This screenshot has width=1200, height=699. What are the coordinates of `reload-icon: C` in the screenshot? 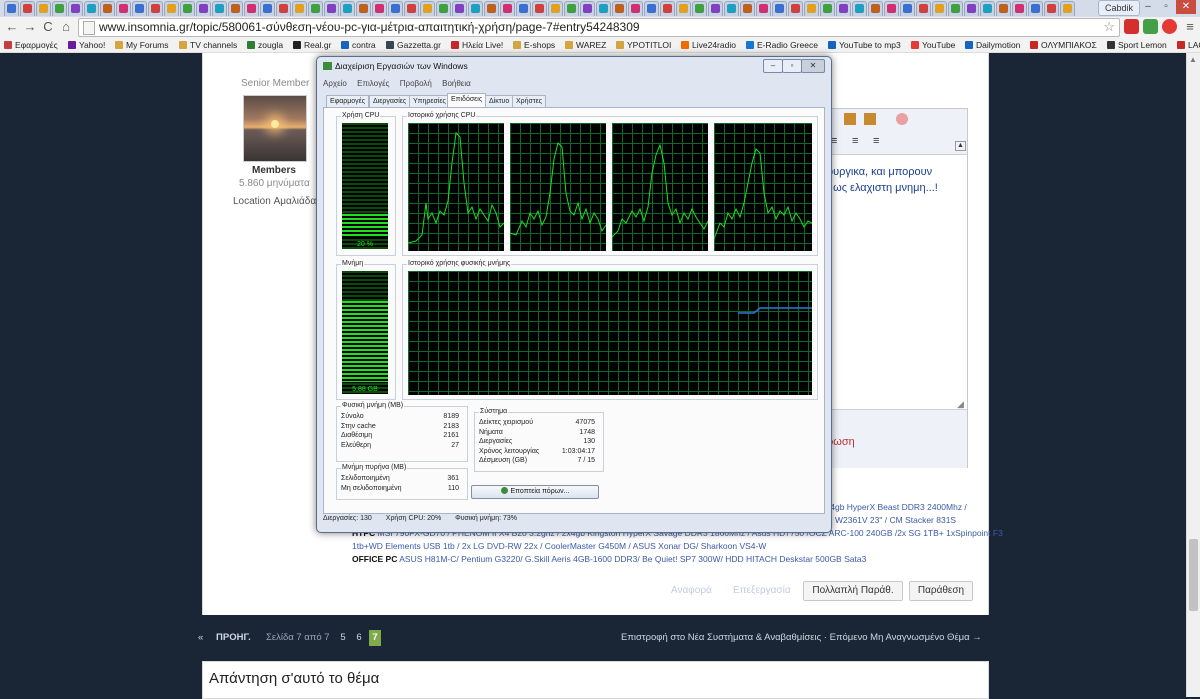 It's located at (48, 27).